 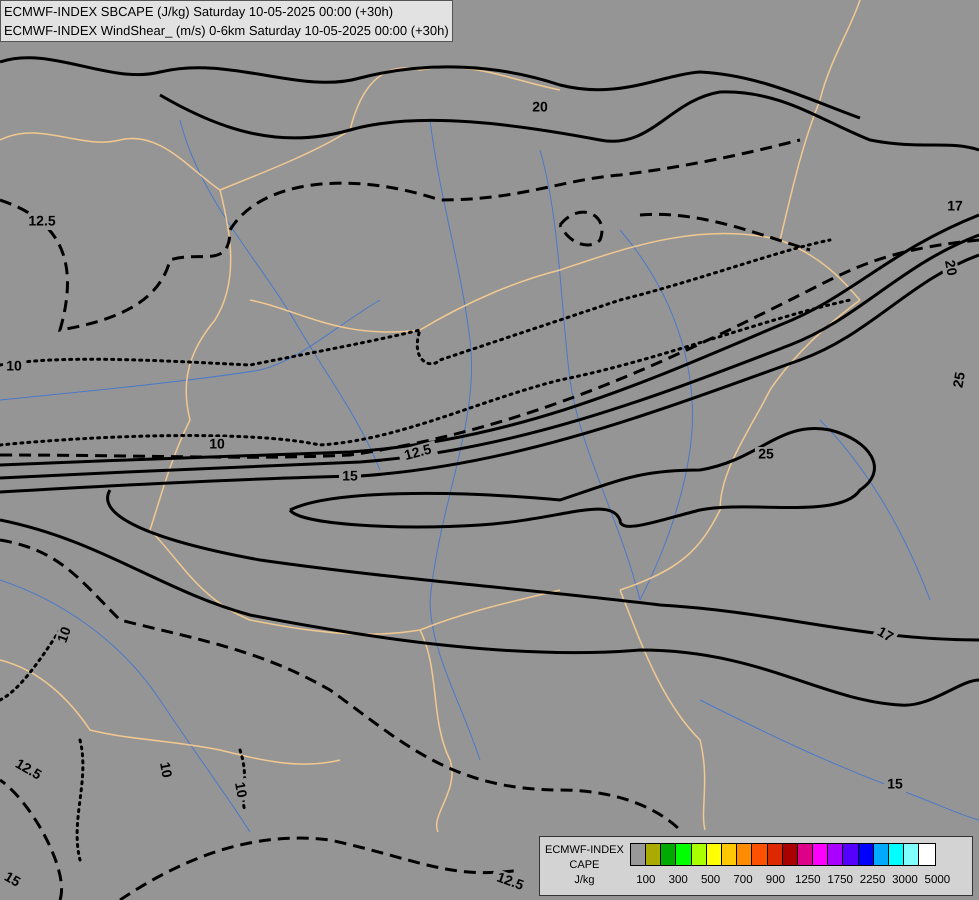 I want to click on legend-tick-label: 1250, so click(x=807, y=880).